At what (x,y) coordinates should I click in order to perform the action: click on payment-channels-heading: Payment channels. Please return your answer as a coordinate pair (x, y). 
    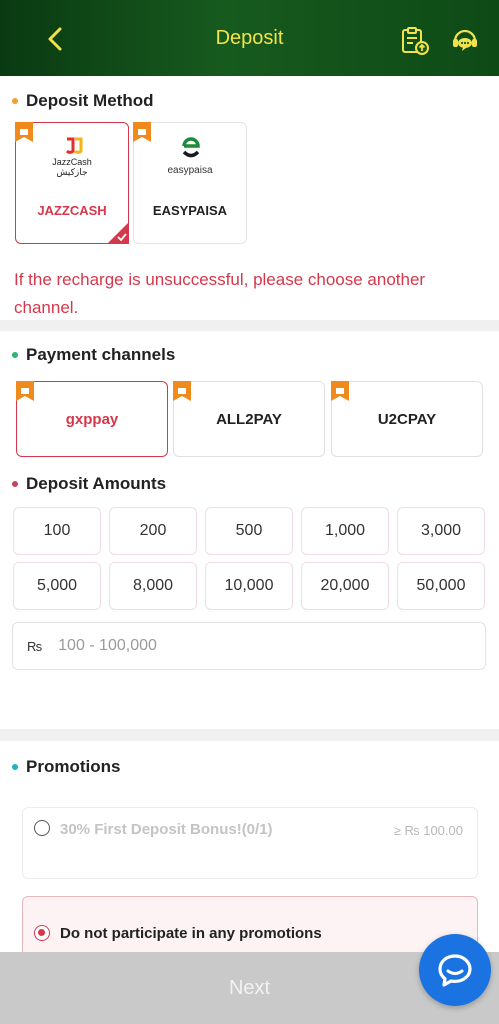
    Looking at the image, I should click on (93, 355).